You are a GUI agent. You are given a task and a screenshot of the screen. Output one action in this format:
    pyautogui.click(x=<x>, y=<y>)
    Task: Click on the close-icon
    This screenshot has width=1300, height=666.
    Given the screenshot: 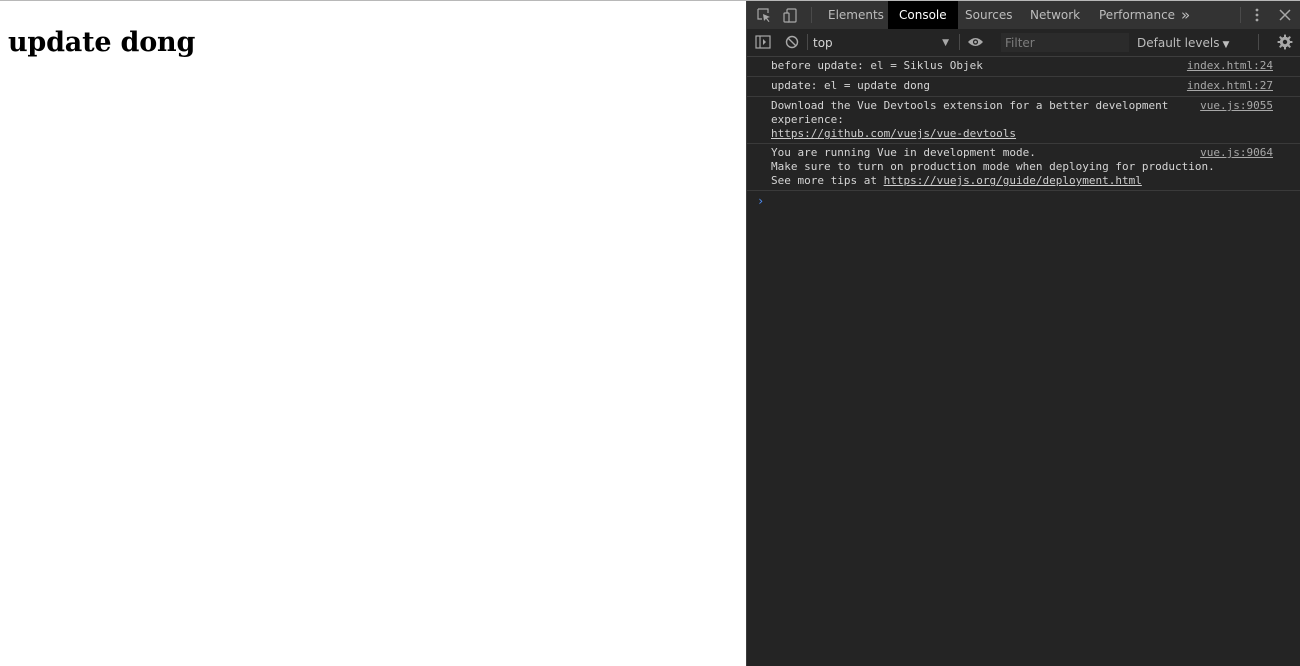 What is the action you would take?
    pyautogui.click(x=1285, y=15)
    